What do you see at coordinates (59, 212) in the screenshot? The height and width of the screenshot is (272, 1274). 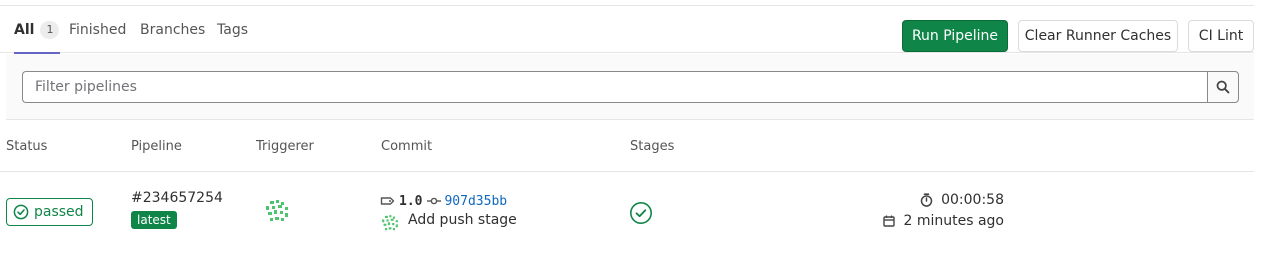 I see `status-label: passed` at bounding box center [59, 212].